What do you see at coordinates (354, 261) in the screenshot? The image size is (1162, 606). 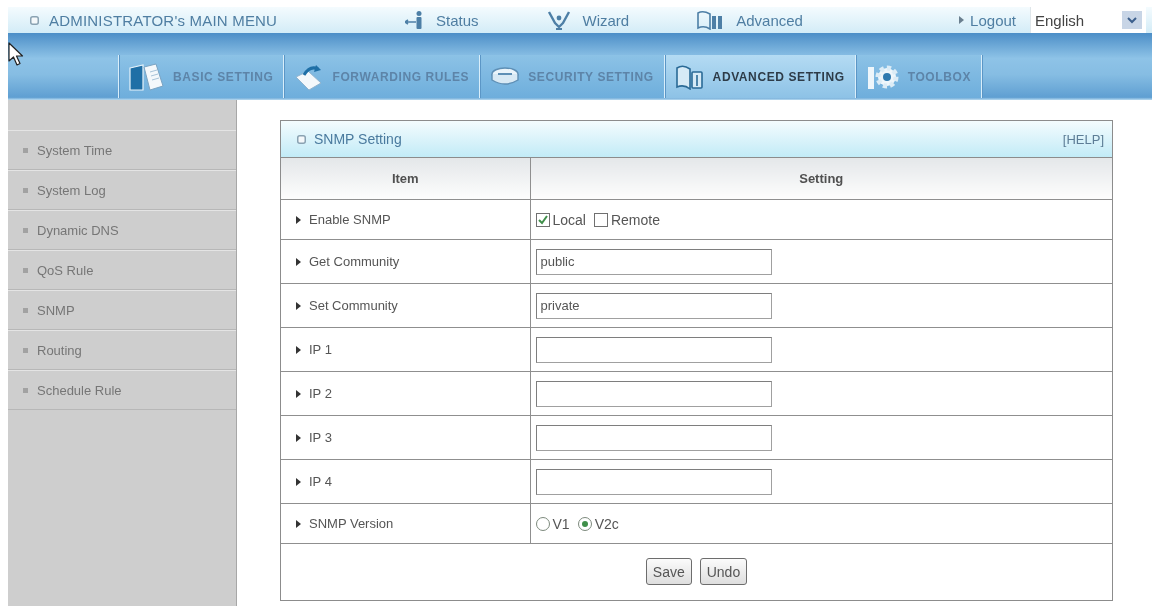 I see `row-label: Get Community` at bounding box center [354, 261].